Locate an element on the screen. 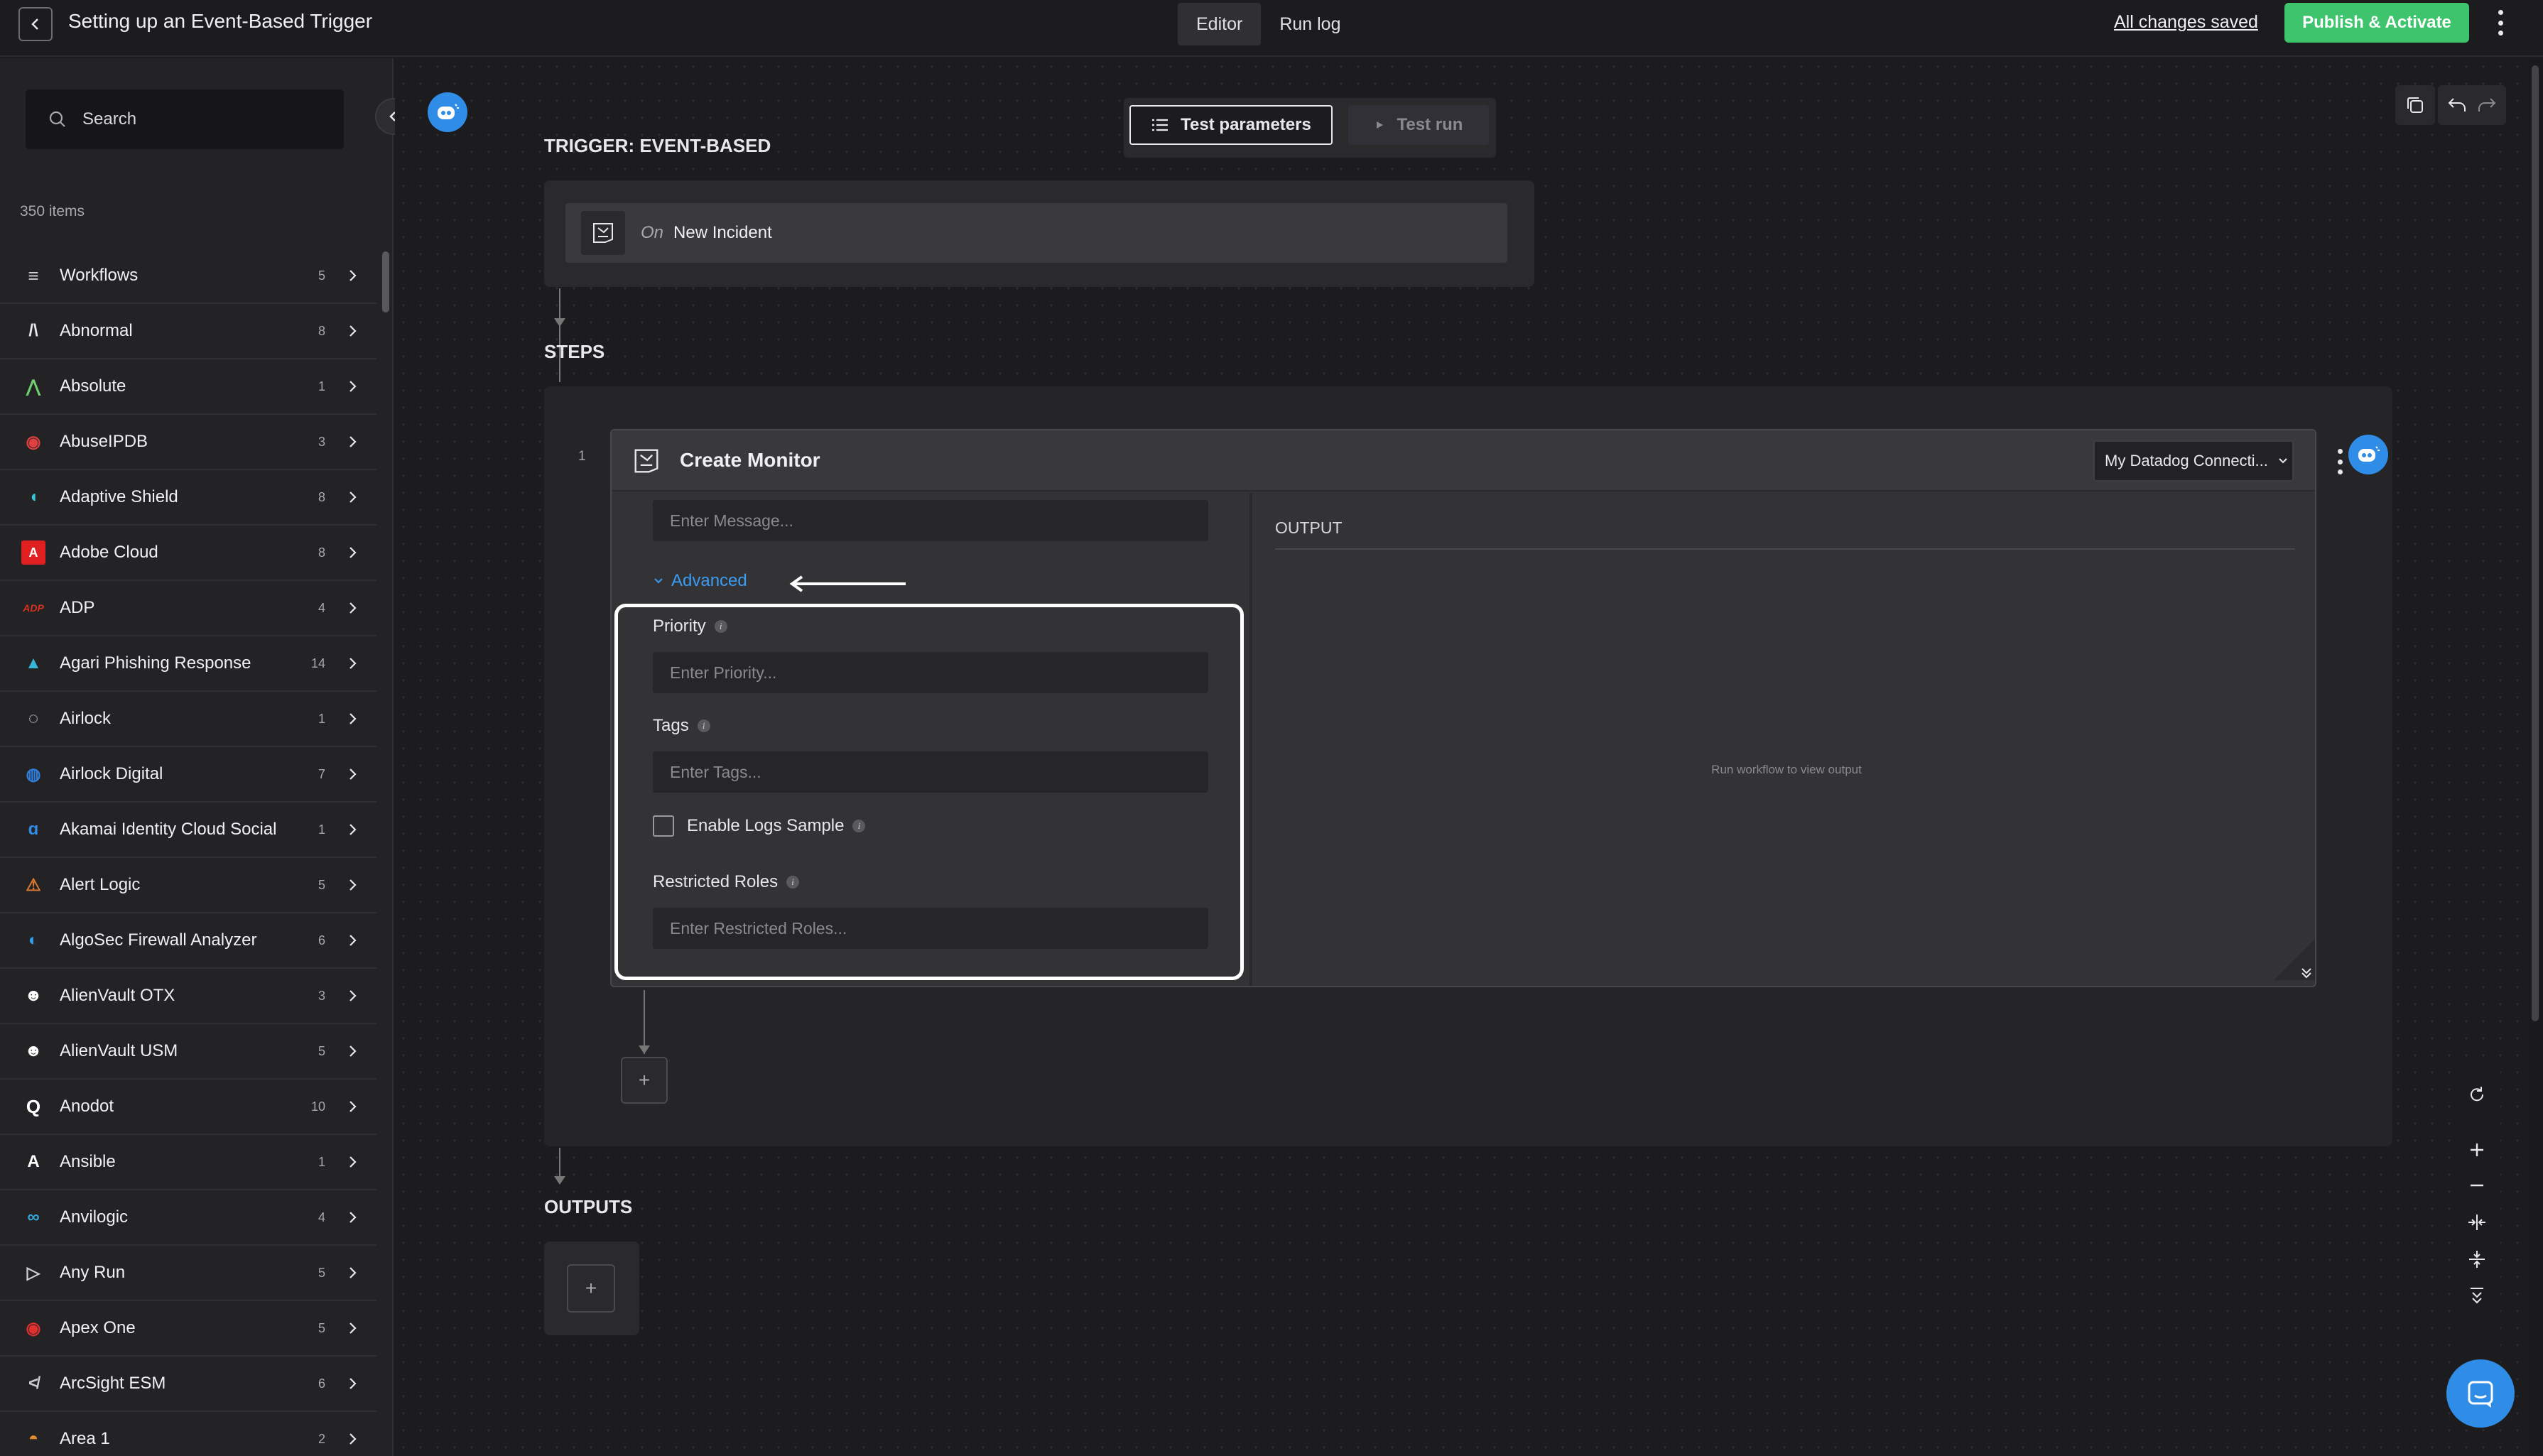 This screenshot has width=2543, height=1456. publish-activate-button: Publish & Activate is located at coordinates (2376, 23).